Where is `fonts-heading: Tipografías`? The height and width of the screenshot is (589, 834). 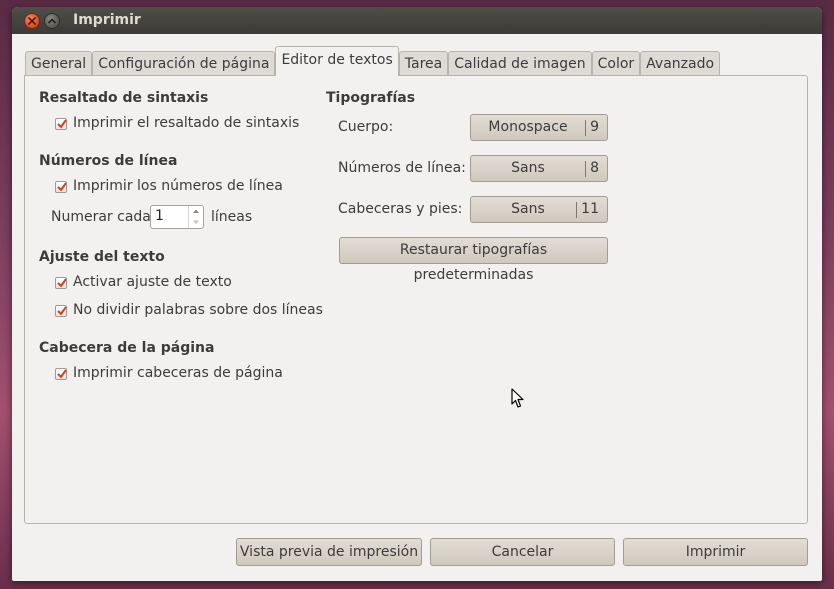 fonts-heading: Tipografías is located at coordinates (371, 98).